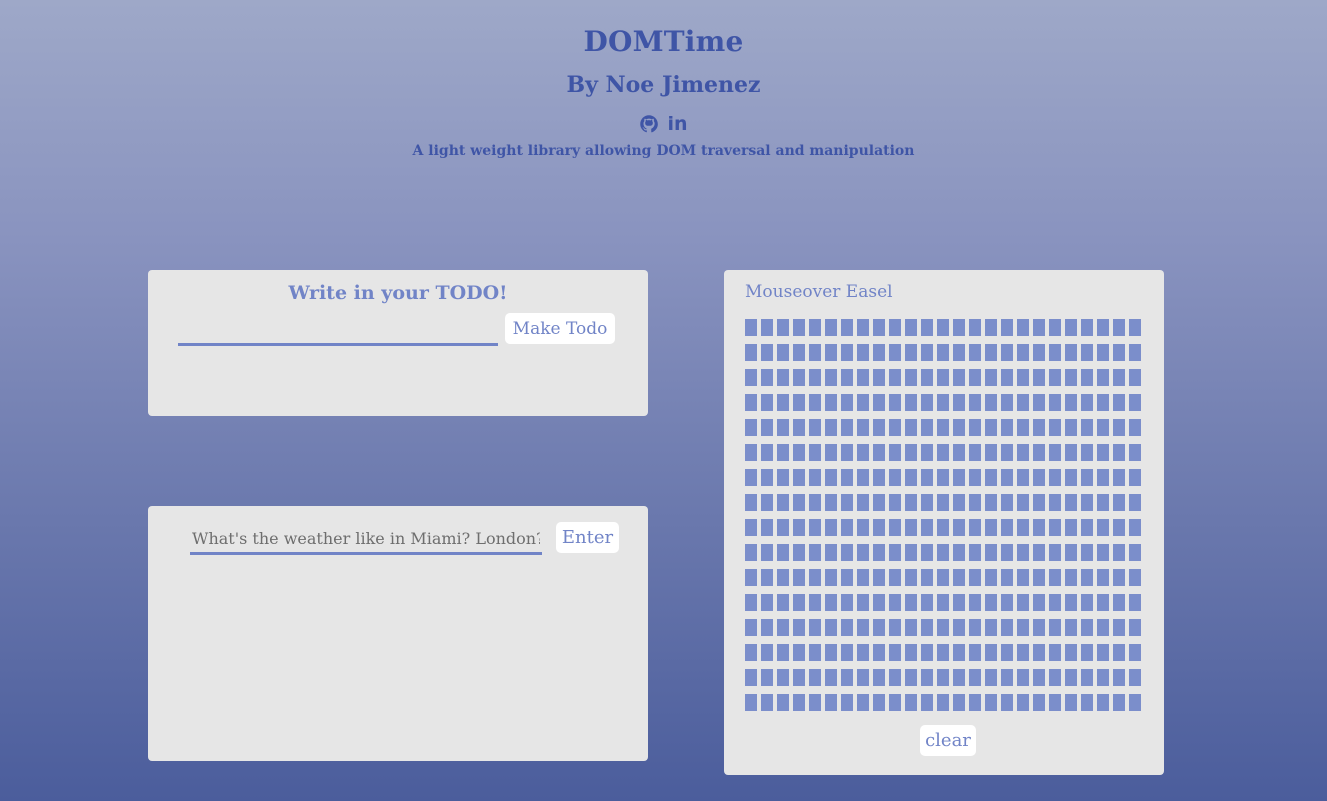 This screenshot has height=801, width=1327. I want to click on weather-enter-button: Enter, so click(587, 537).